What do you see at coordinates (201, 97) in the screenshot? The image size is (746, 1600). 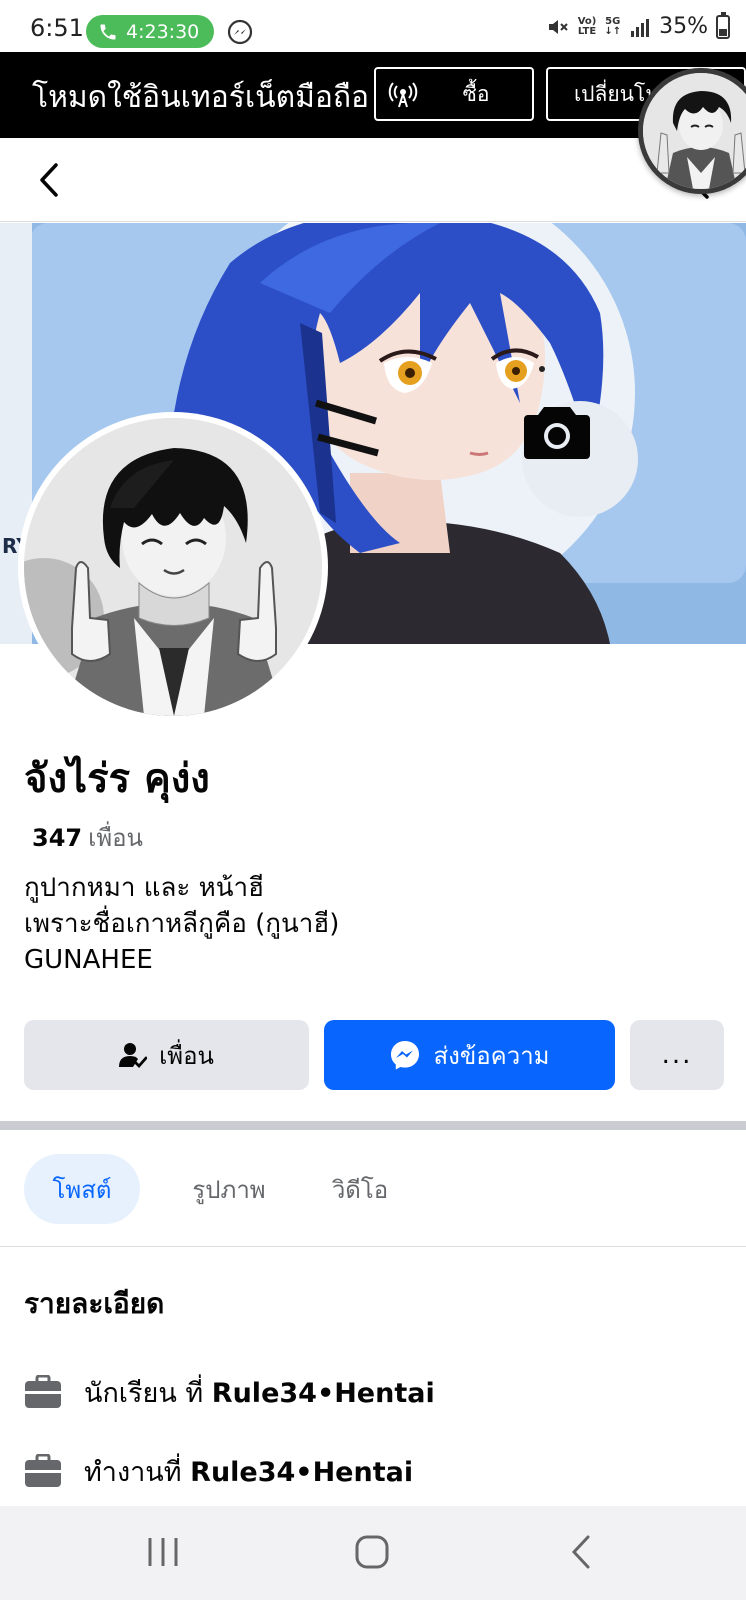 I see `banner-text: โหมดใช้อินเทอร์เน็ตมือถือ` at bounding box center [201, 97].